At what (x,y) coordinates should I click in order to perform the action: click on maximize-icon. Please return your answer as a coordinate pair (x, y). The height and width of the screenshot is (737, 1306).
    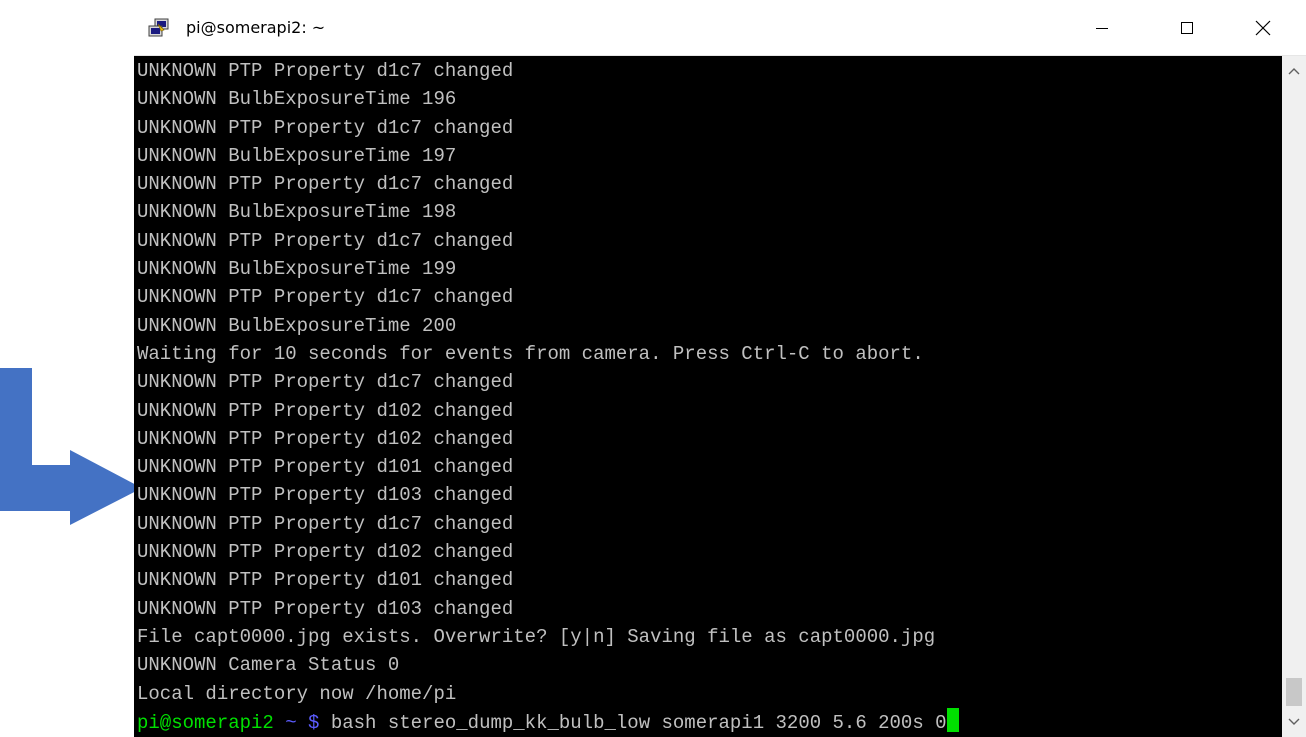
    Looking at the image, I should click on (1187, 27).